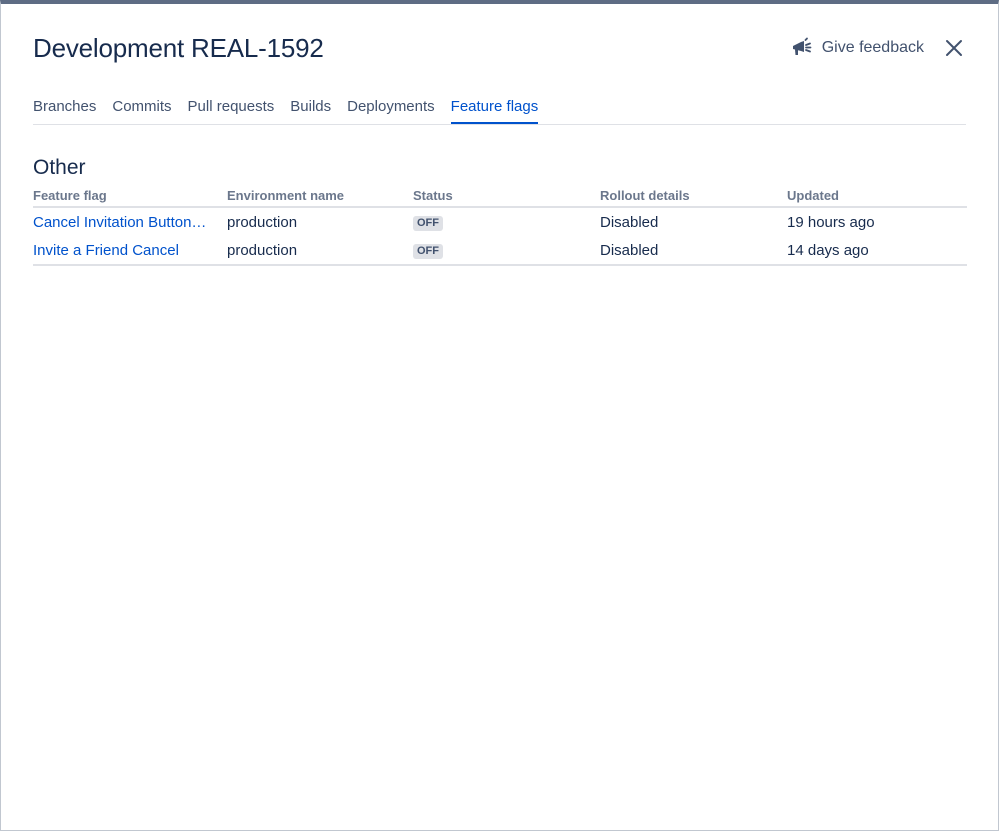 This screenshot has width=999, height=831. I want to click on close-button, so click(954, 48).